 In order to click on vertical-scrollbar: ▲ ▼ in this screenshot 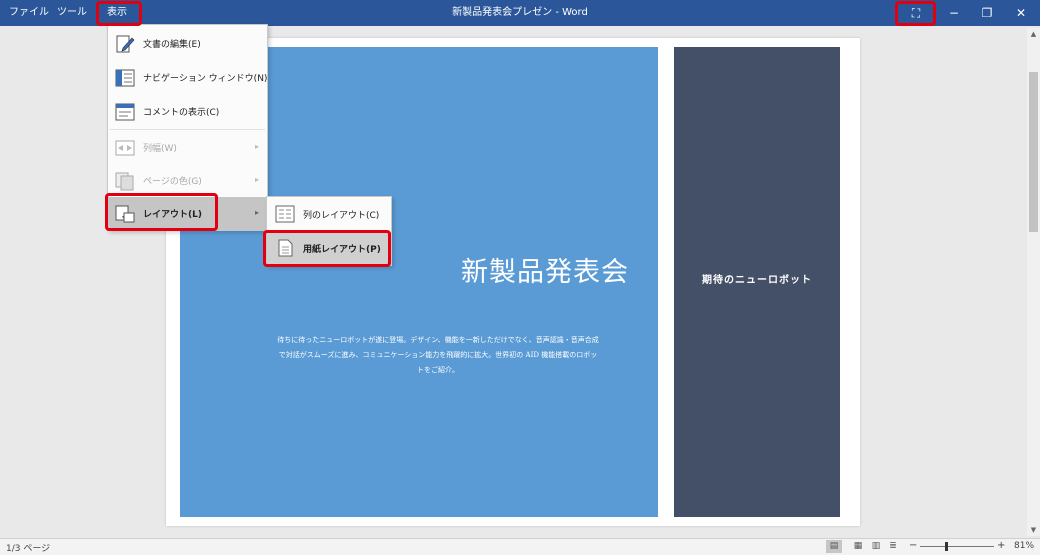, I will do `click(1033, 282)`.